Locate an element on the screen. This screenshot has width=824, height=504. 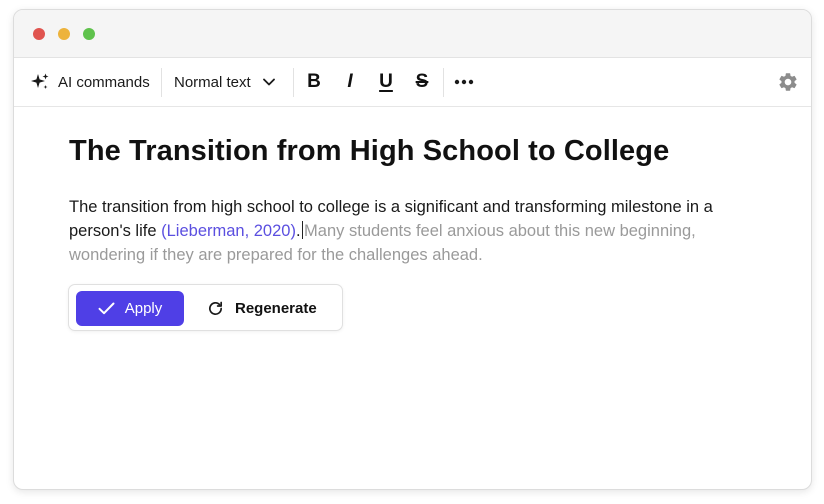
more-options-button is located at coordinates (464, 82).